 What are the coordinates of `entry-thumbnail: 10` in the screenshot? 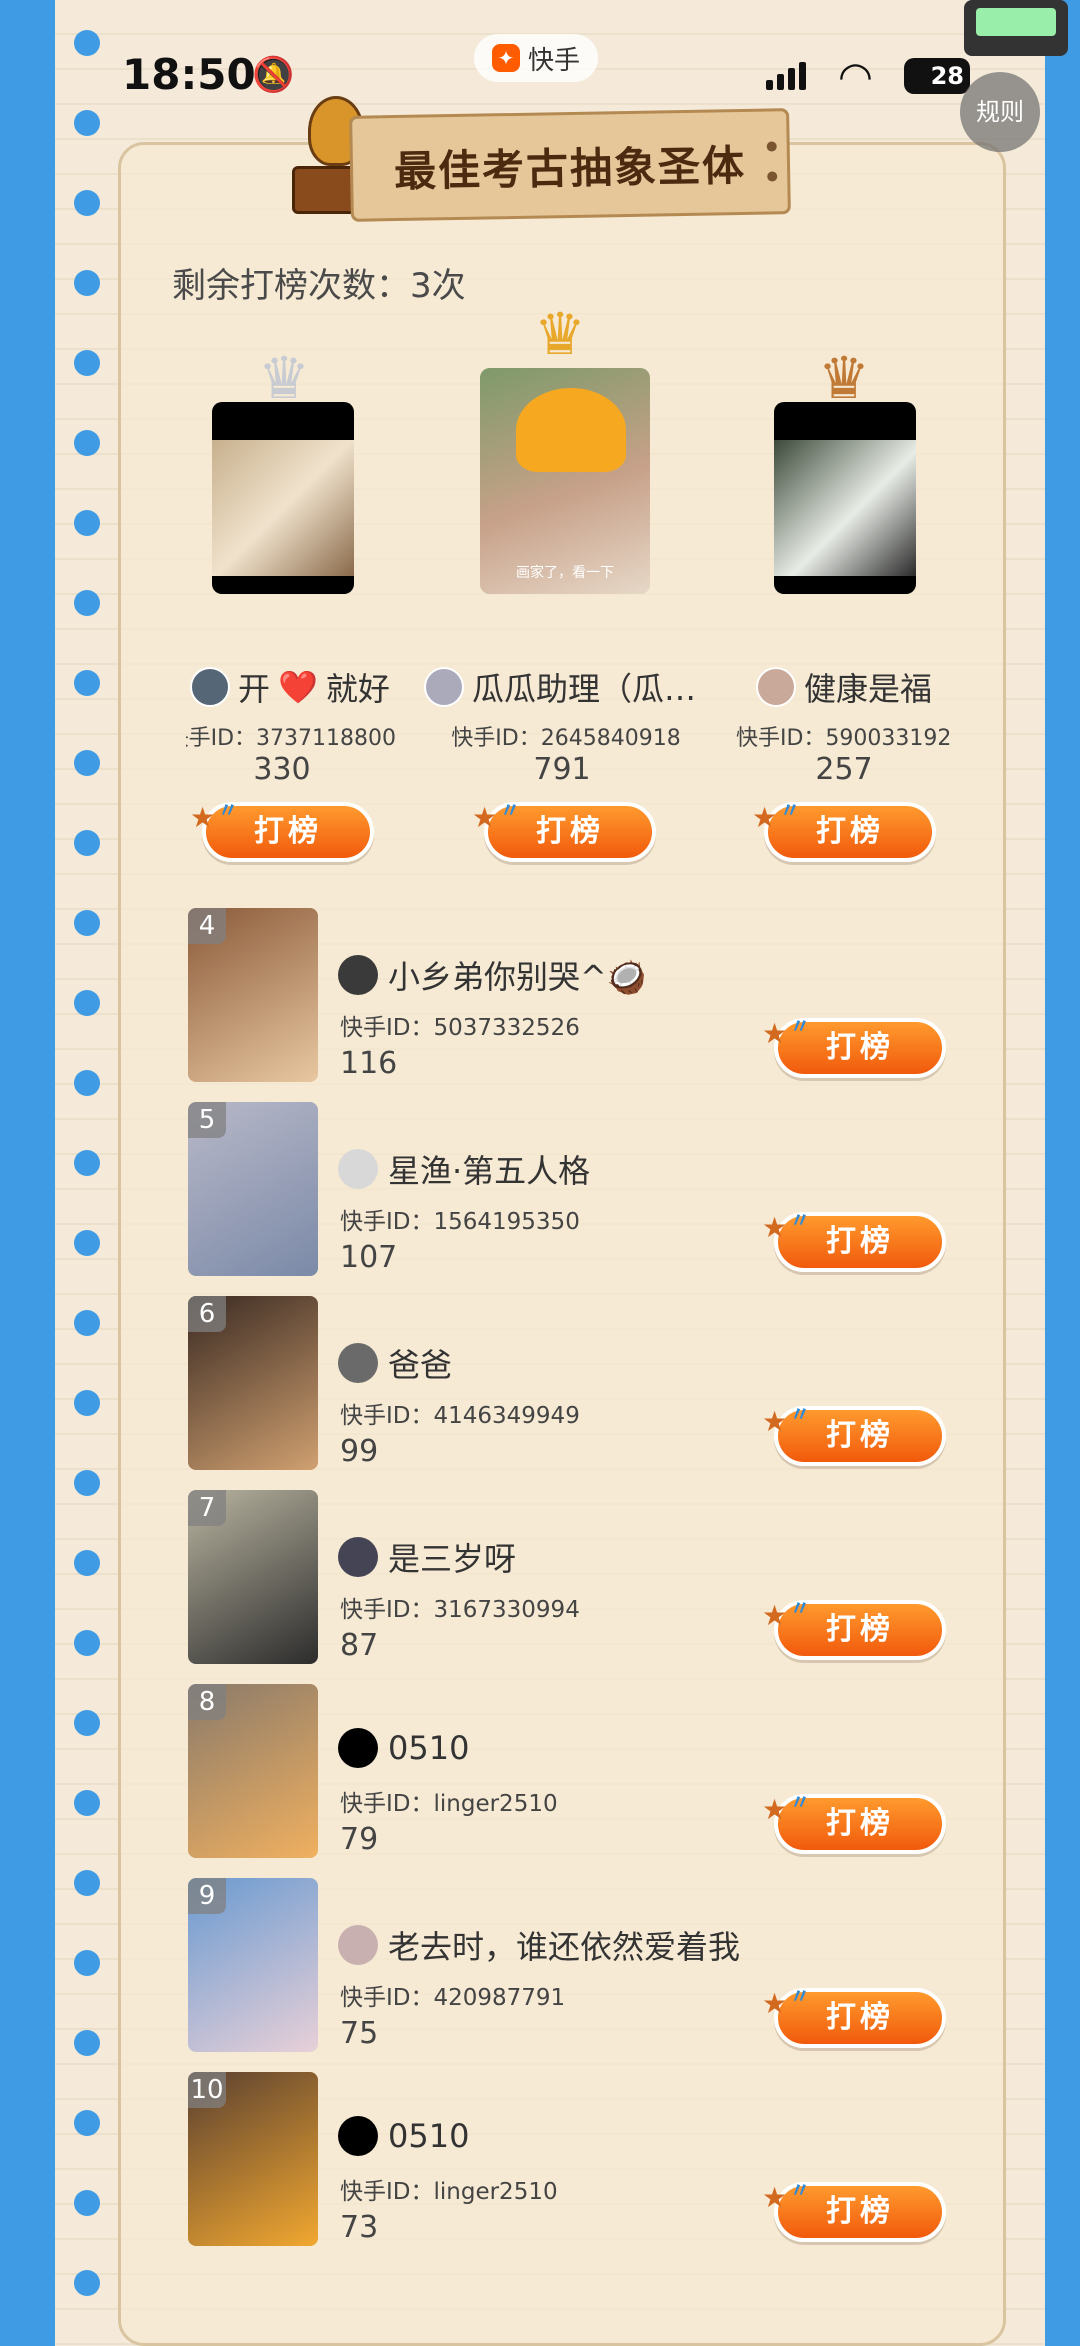 It's located at (253, 2159).